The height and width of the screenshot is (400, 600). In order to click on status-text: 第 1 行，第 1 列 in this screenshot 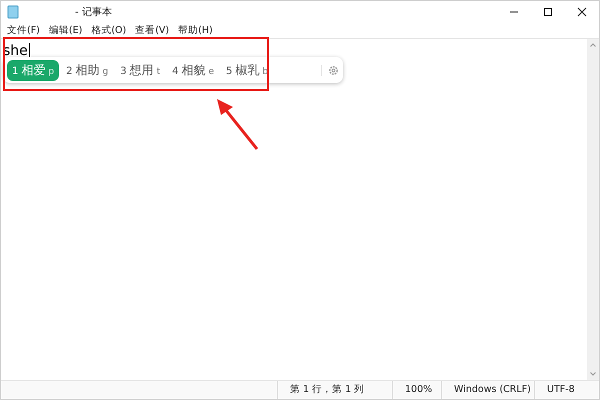, I will do `click(334, 390)`.